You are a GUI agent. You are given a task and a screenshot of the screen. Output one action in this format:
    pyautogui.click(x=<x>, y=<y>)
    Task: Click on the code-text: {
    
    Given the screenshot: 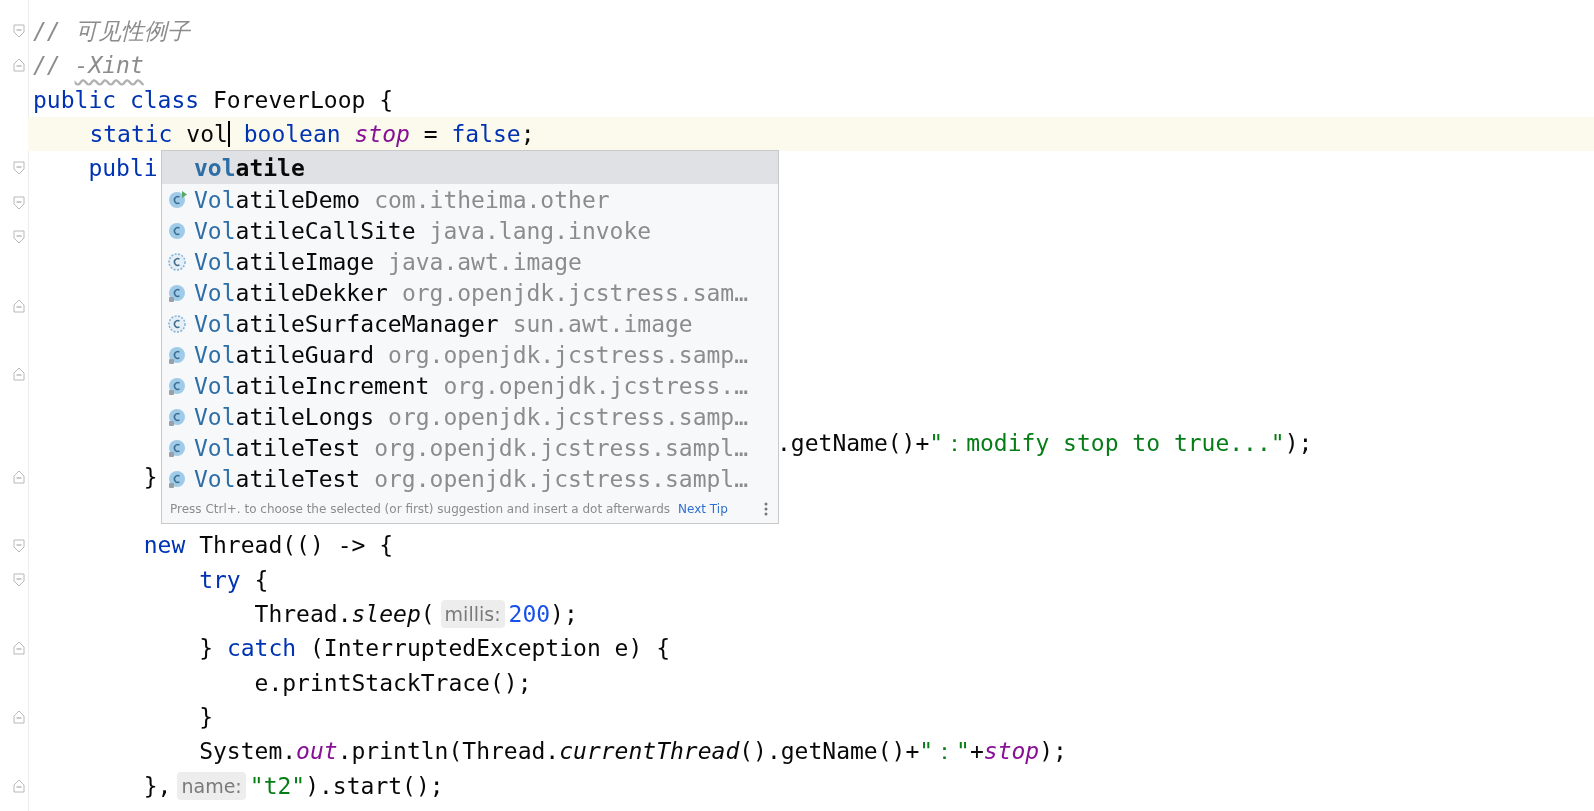 What is the action you would take?
    pyautogui.click(x=261, y=580)
    